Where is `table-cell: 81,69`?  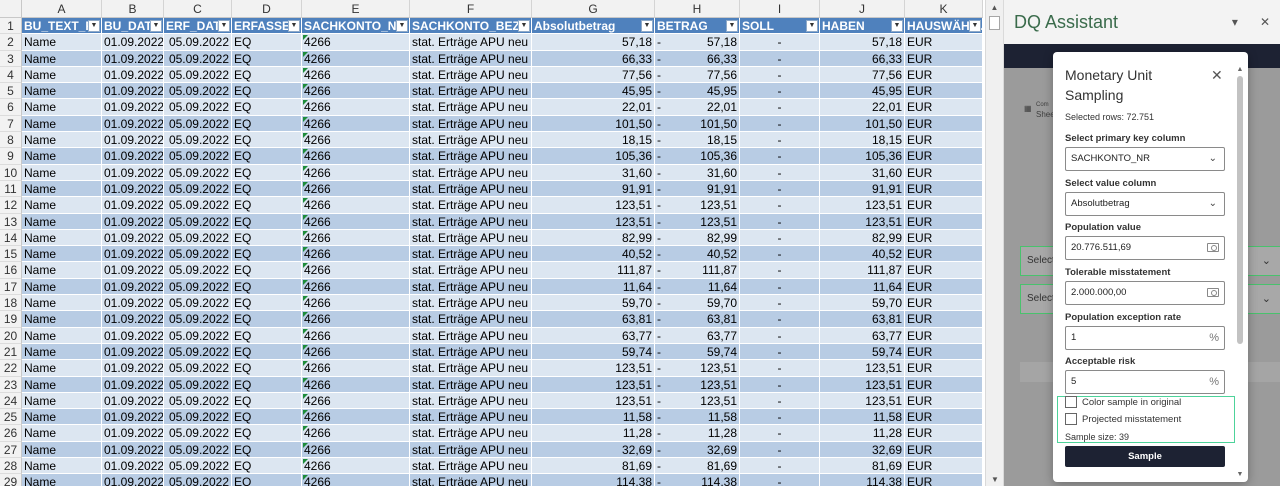 table-cell: 81,69 is located at coordinates (593, 466).